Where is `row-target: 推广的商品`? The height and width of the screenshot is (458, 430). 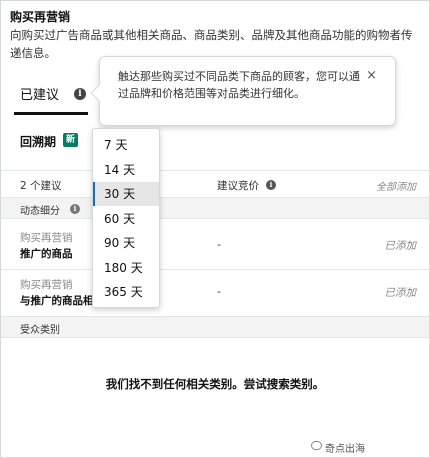
row-target: 推广的商品 is located at coordinates (46, 254).